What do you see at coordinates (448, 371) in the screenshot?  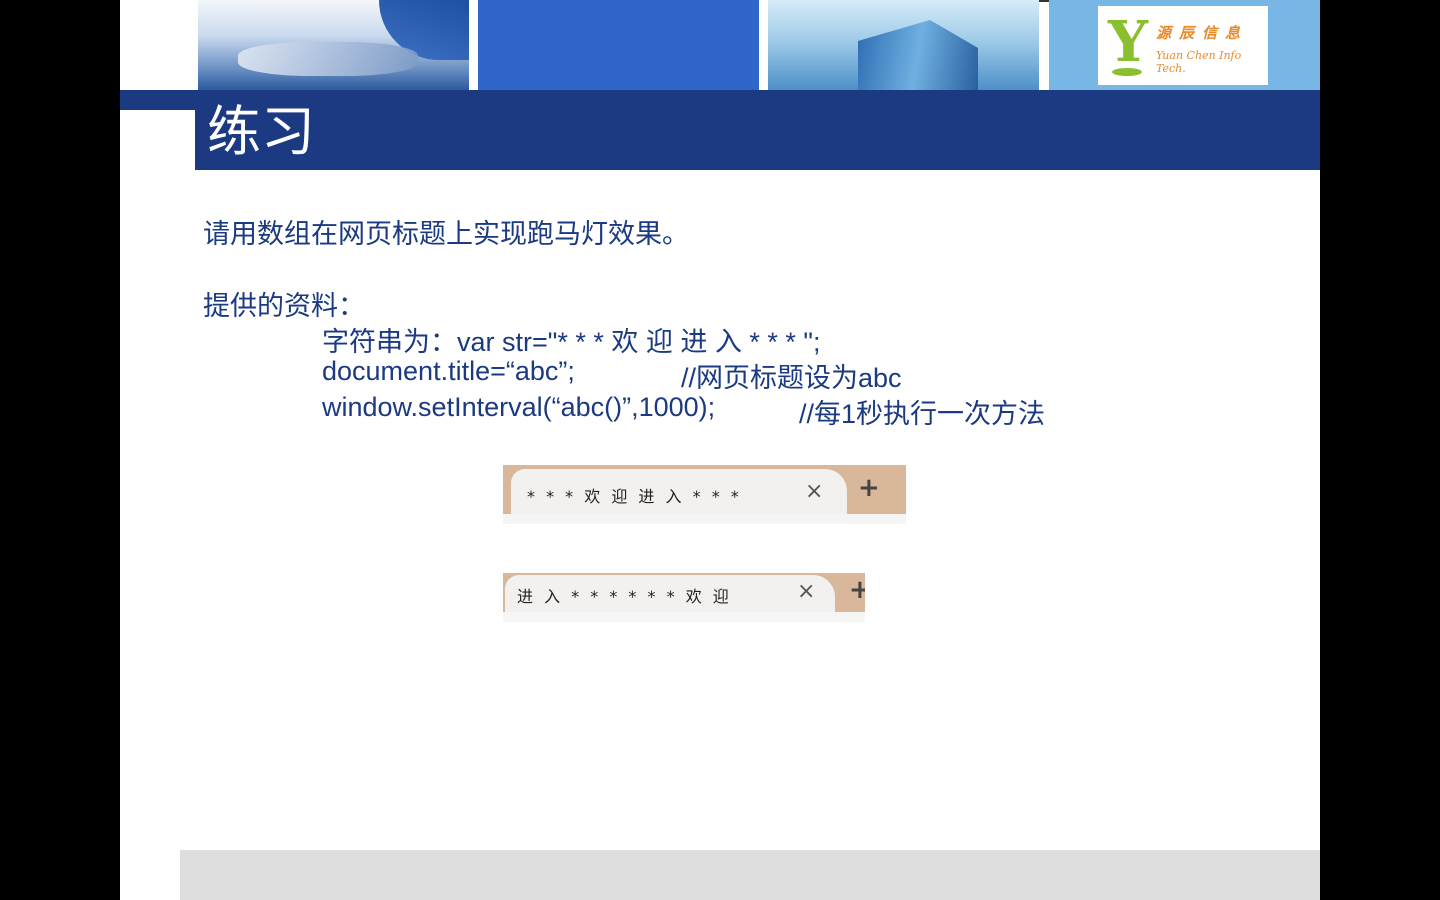 I see `code-line-2: document.title=“abc”;` at bounding box center [448, 371].